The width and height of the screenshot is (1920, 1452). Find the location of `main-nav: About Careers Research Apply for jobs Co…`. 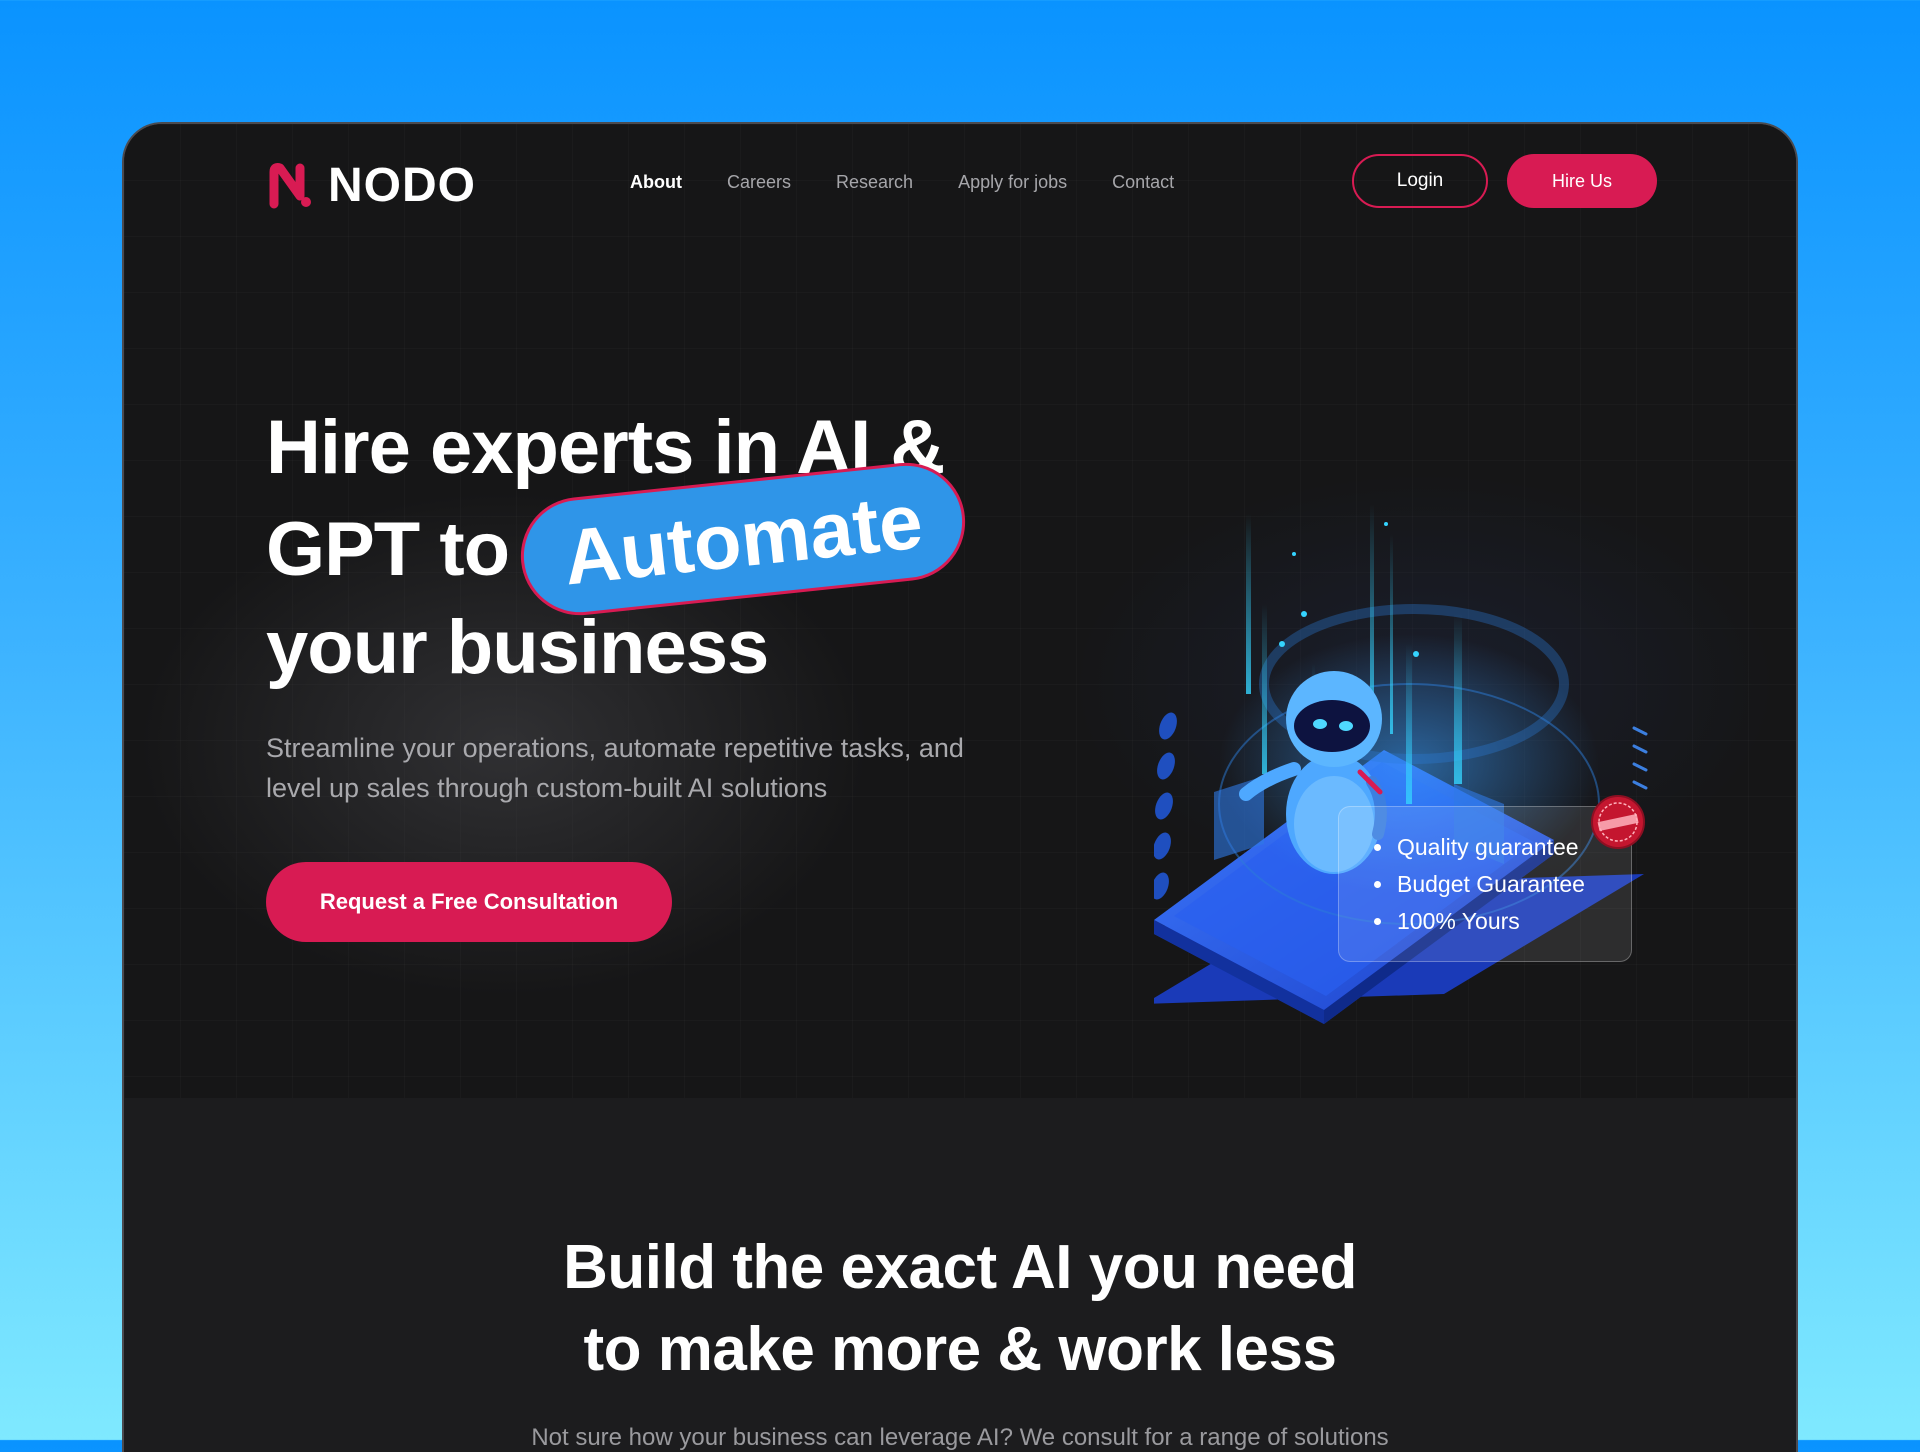

main-nav: About Careers Research Apply for jobs Co… is located at coordinates (902, 182).